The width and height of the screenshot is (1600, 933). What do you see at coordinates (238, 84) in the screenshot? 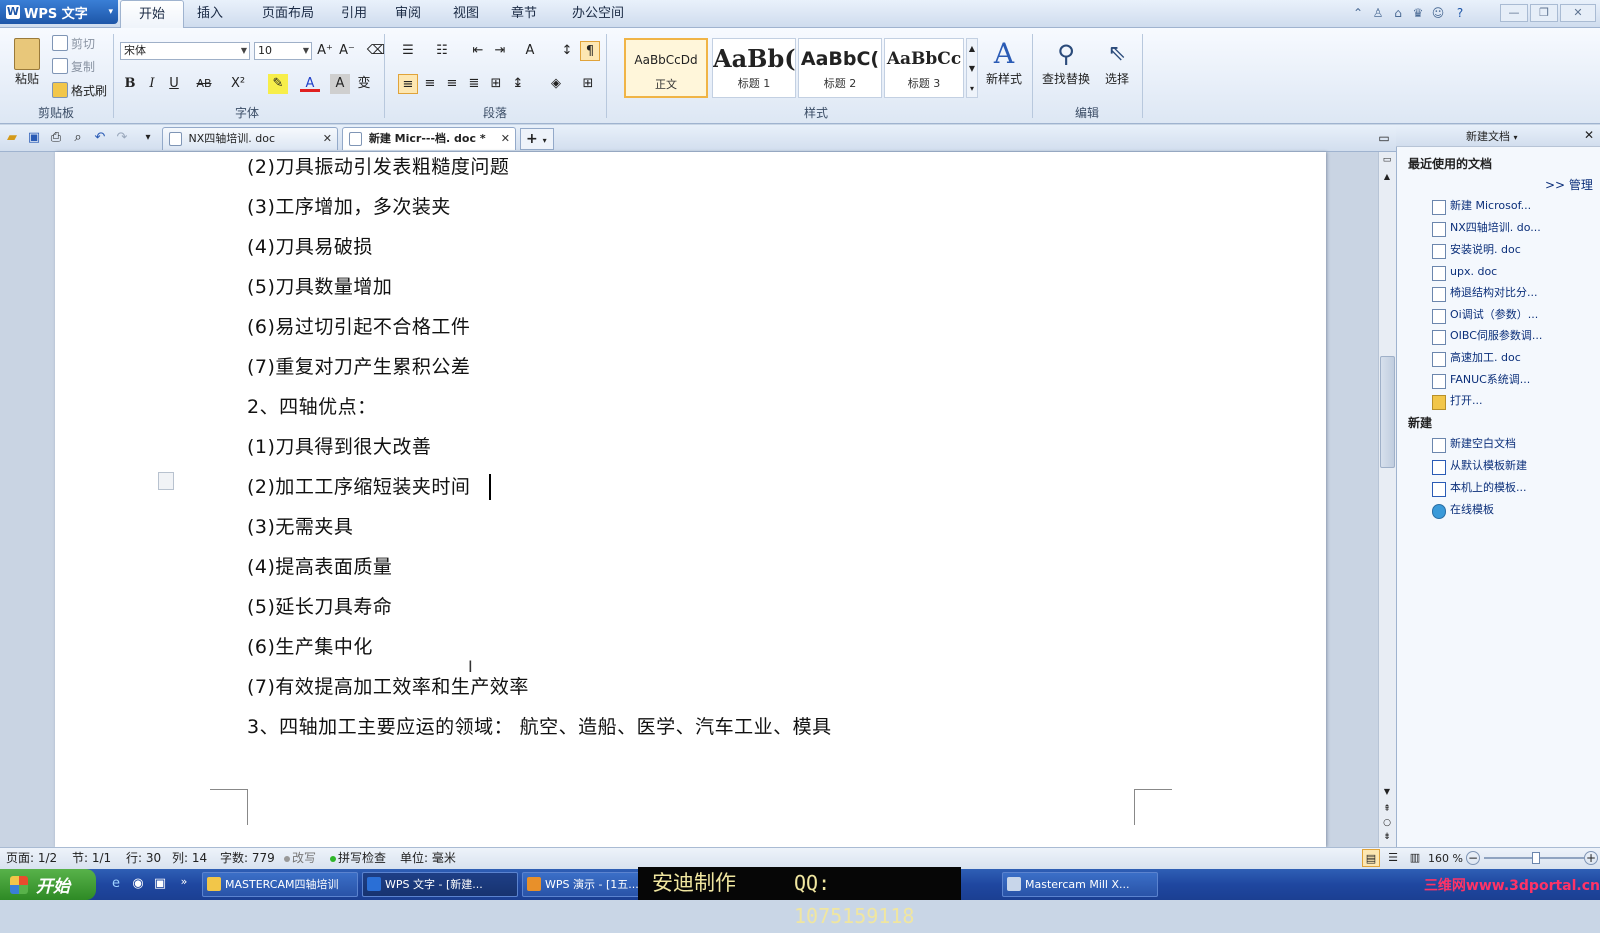
I see `superscript-button: X²` at bounding box center [238, 84].